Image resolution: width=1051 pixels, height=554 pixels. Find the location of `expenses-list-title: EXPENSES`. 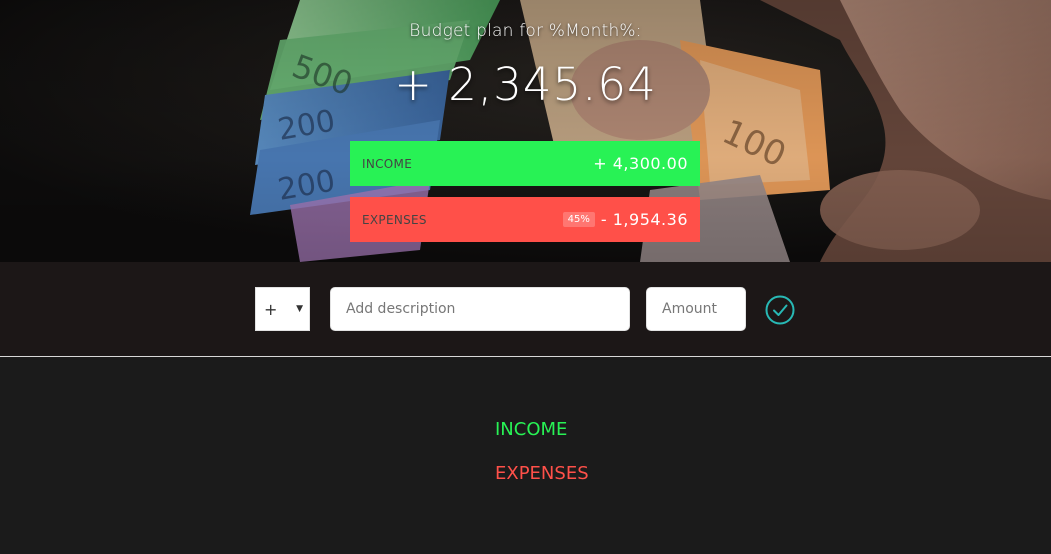

expenses-list-title: EXPENSES is located at coordinates (542, 473).